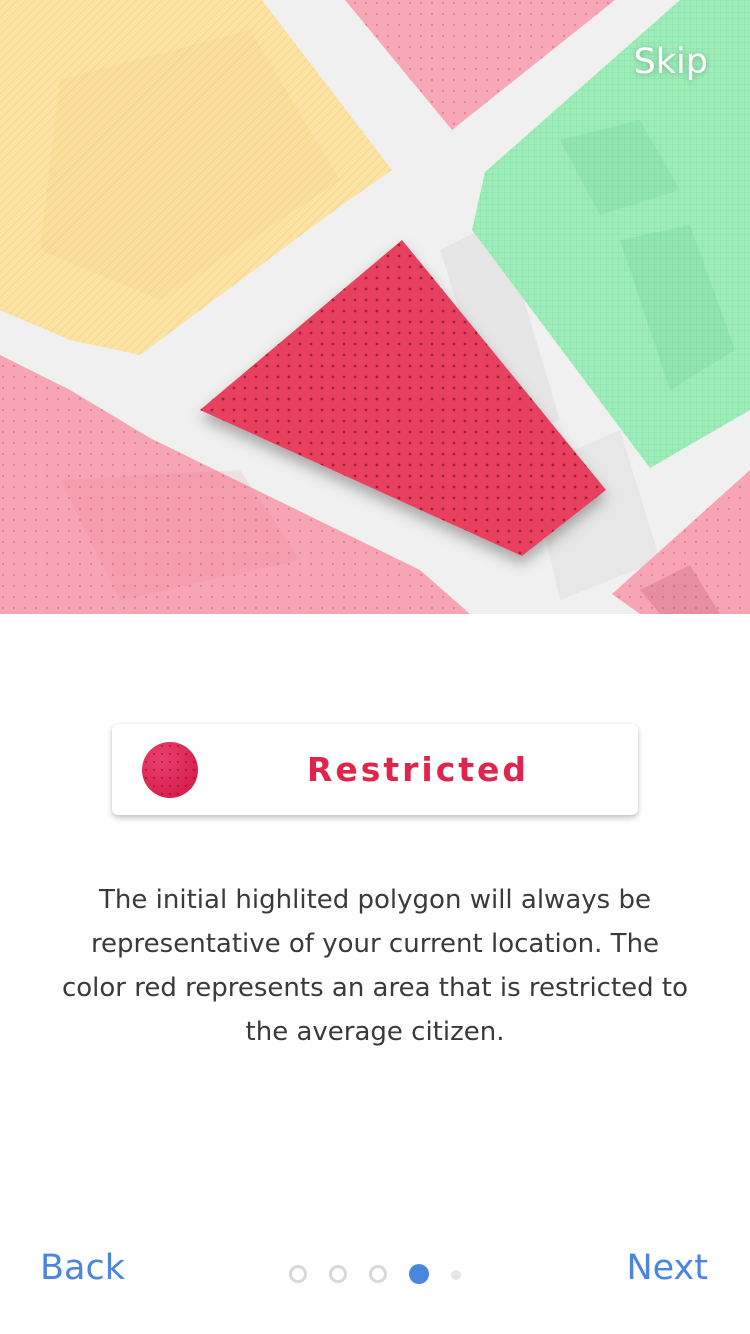  What do you see at coordinates (418, 769) in the screenshot?
I see `legend-label: Restricted` at bounding box center [418, 769].